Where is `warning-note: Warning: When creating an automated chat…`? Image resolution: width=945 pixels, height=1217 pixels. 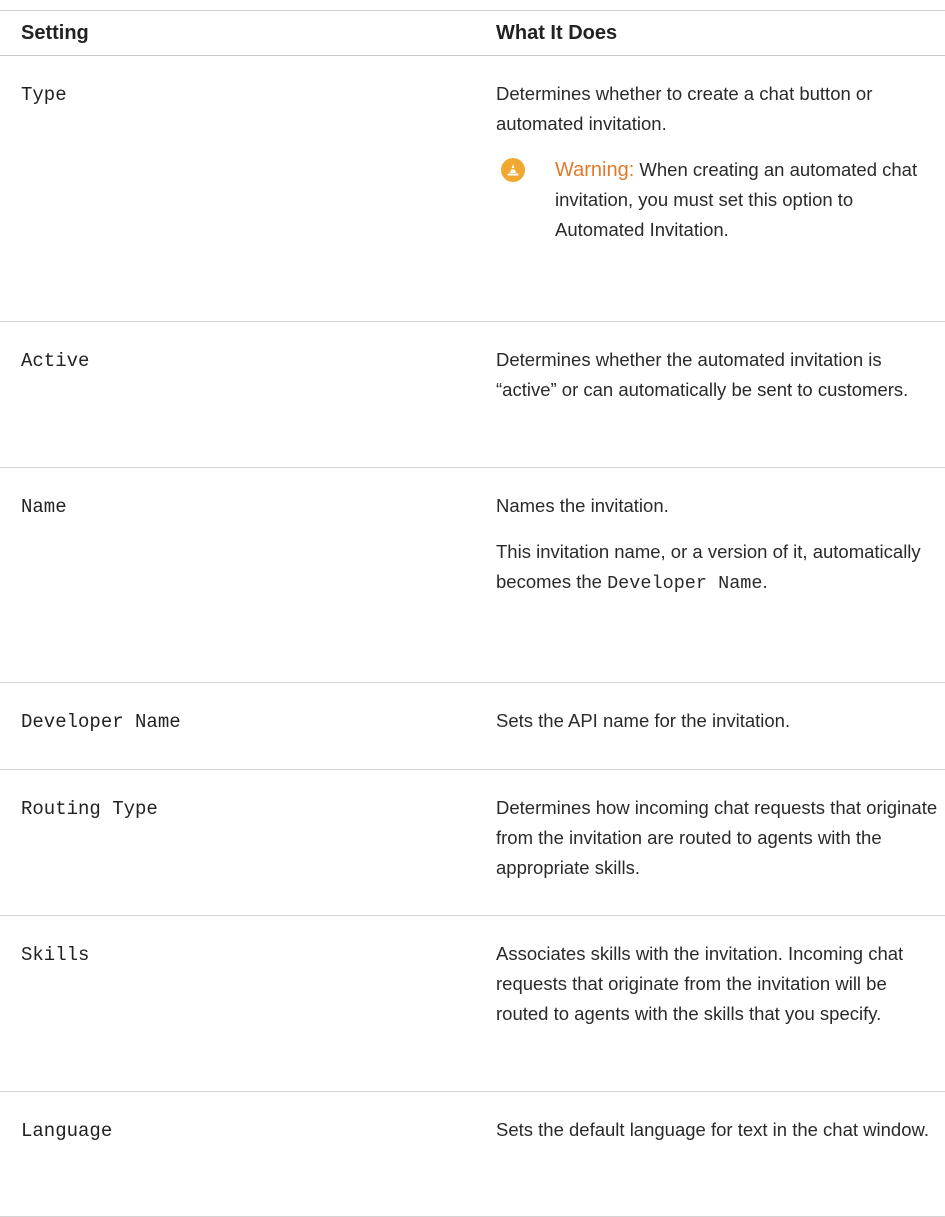
warning-note: Warning: When creating an automated chat… is located at coordinates (717, 200).